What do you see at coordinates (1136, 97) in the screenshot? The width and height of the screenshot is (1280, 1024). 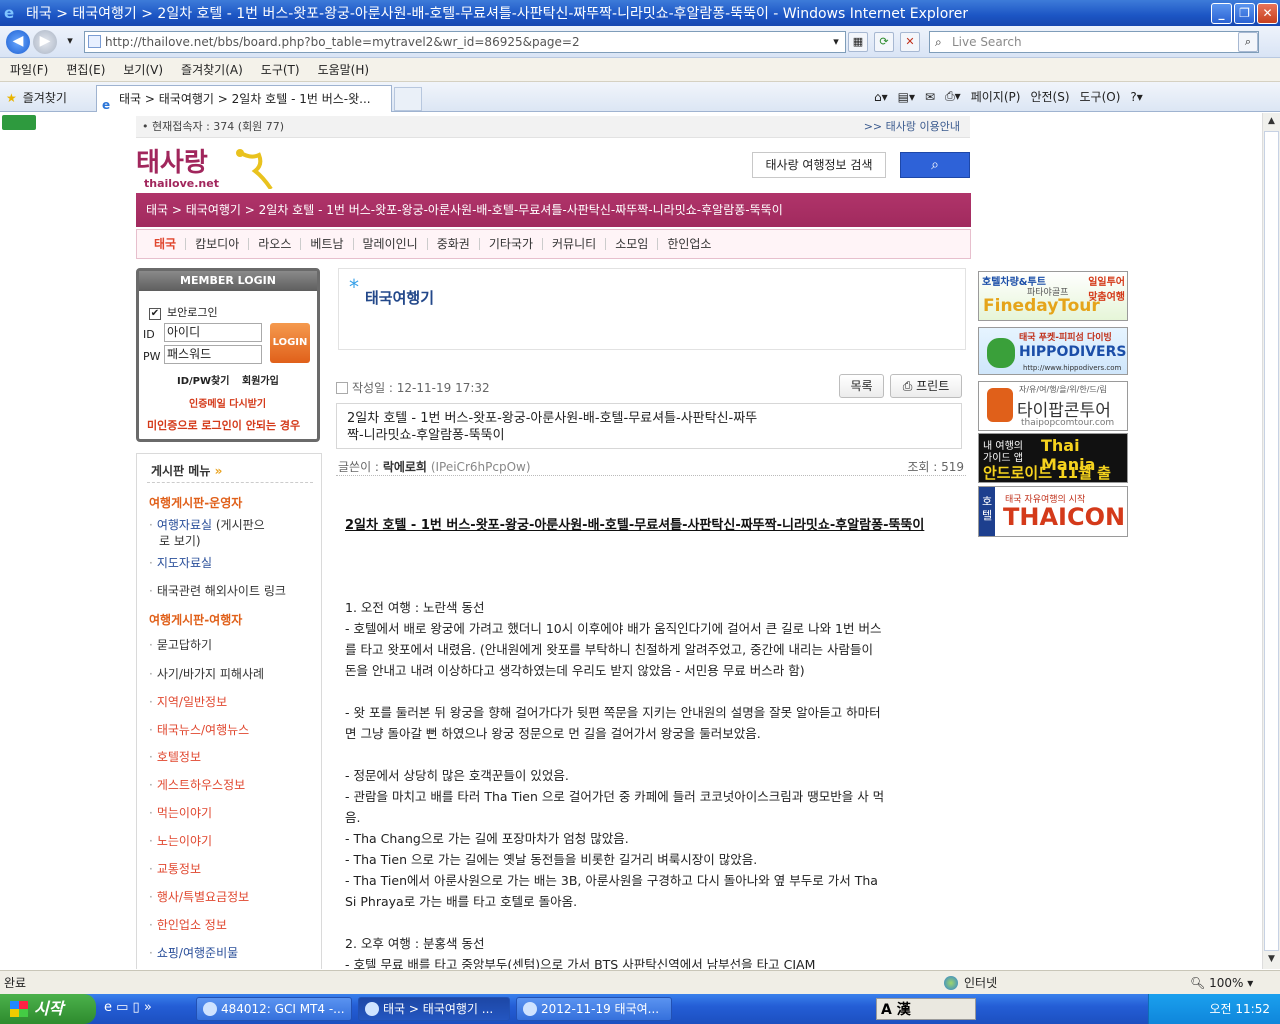 I see `help-icon: ?▾` at bounding box center [1136, 97].